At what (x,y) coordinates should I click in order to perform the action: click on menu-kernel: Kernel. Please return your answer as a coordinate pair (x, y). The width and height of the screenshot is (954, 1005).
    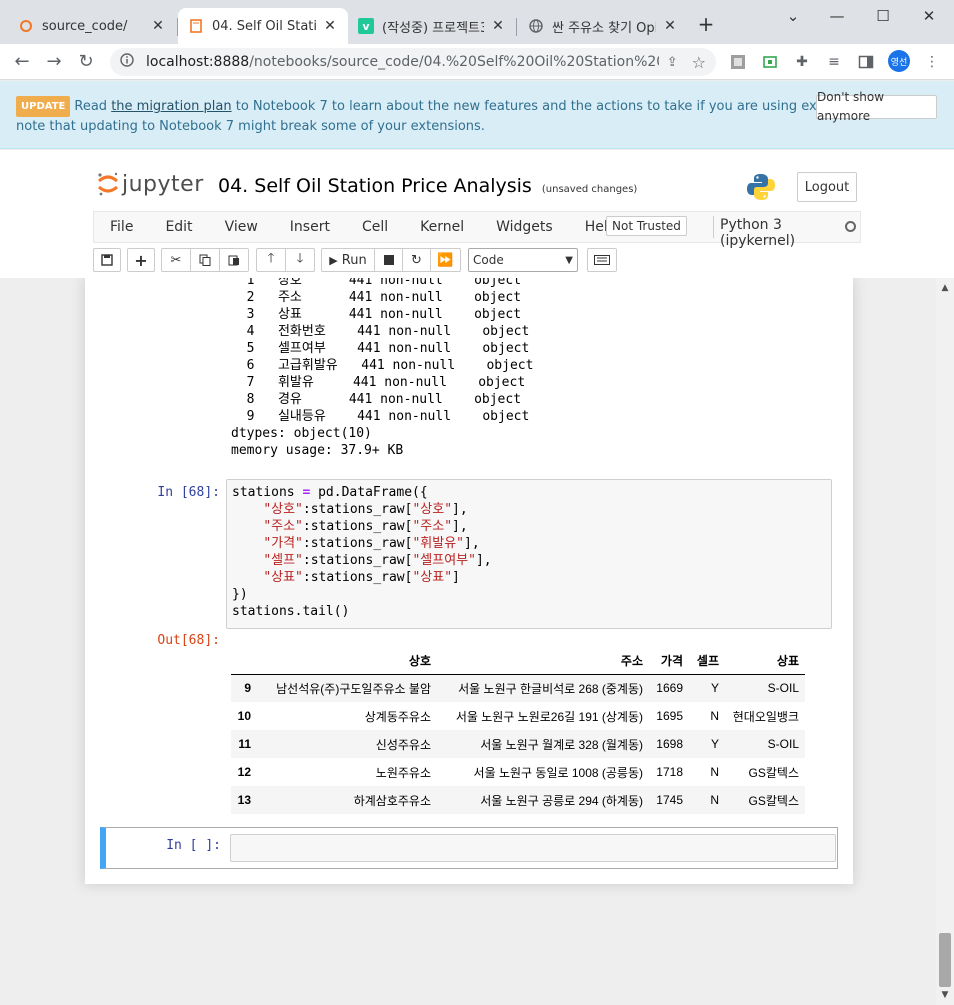
    Looking at the image, I should click on (442, 227).